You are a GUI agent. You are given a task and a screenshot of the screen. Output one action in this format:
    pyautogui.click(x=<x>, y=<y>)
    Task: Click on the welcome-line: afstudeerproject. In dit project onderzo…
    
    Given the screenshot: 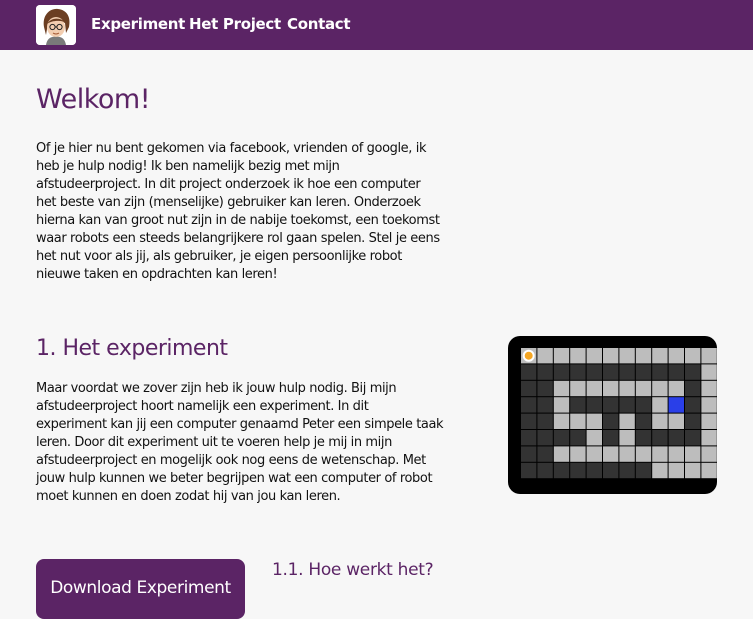 What is the action you would take?
    pyautogui.click(x=228, y=184)
    